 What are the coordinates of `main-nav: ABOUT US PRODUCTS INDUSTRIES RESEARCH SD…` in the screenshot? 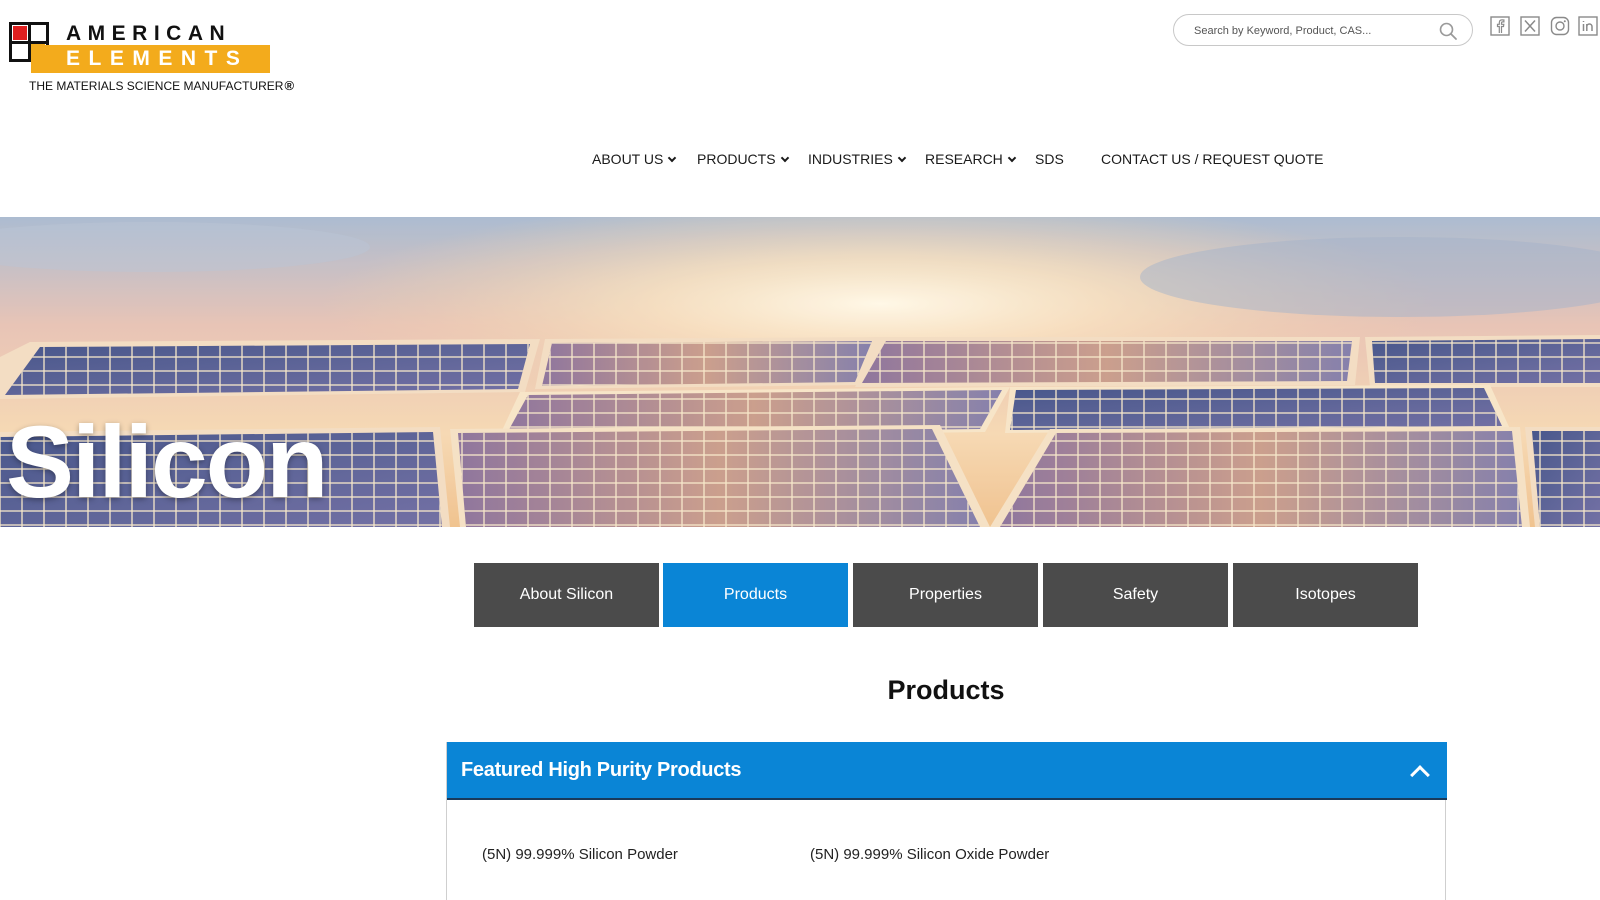 It's located at (800, 162).